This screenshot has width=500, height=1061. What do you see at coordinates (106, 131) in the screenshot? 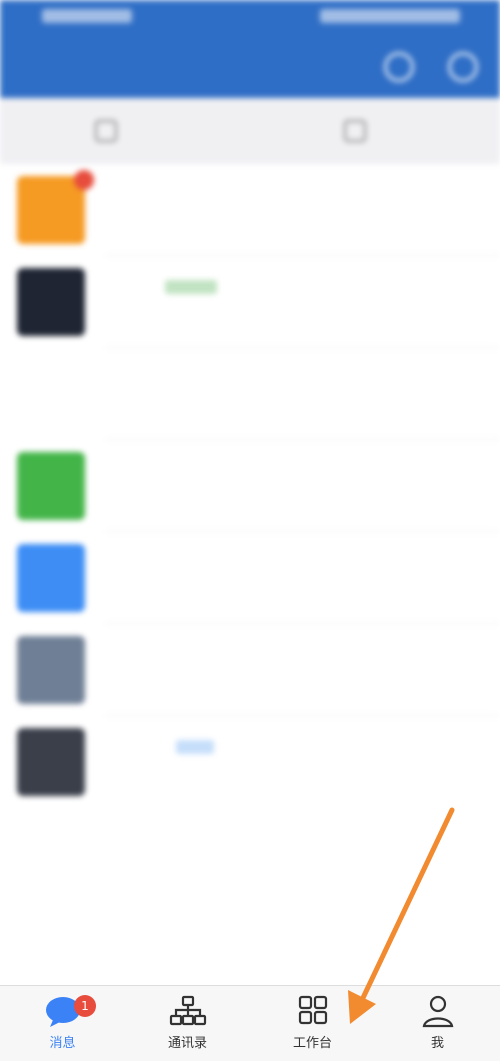
I see `toolbar-left-icon` at bounding box center [106, 131].